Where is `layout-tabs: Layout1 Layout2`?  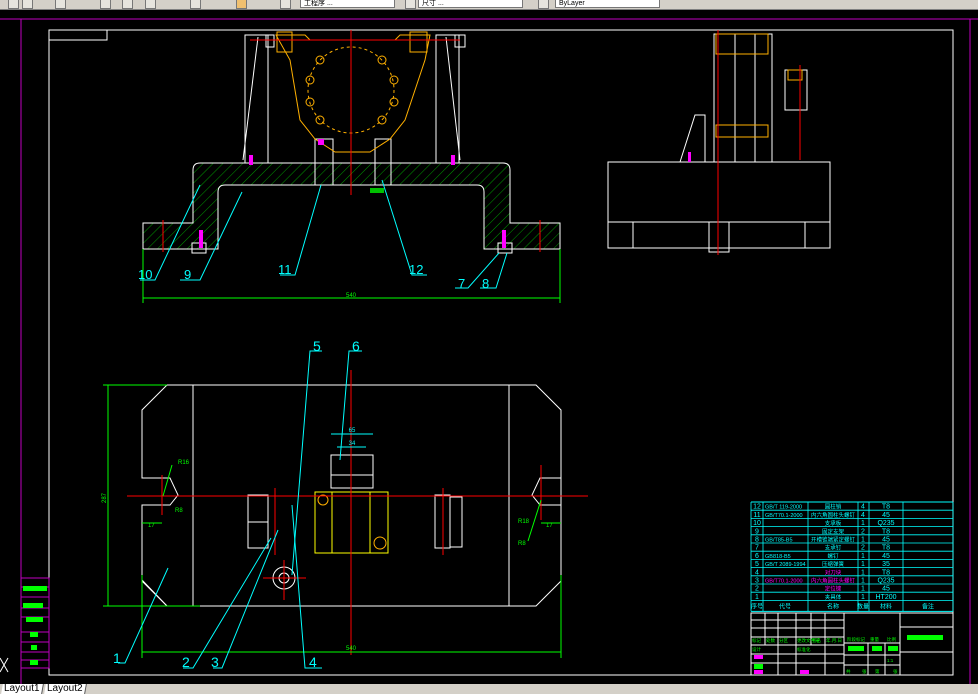 layout-tabs: Layout1 Layout2 is located at coordinates (489, 688).